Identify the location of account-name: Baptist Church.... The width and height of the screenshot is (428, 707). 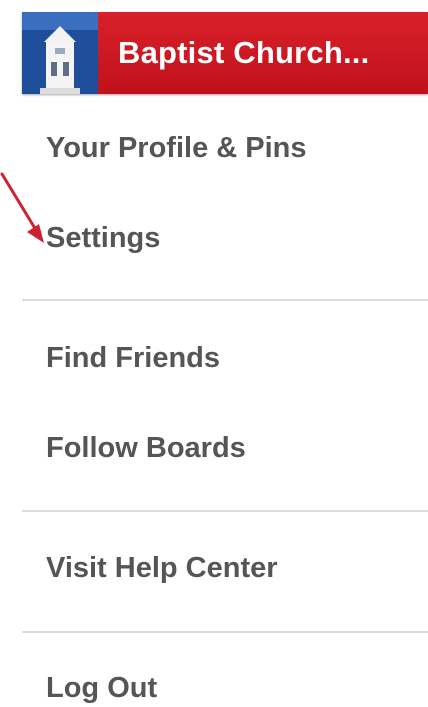
(244, 52).